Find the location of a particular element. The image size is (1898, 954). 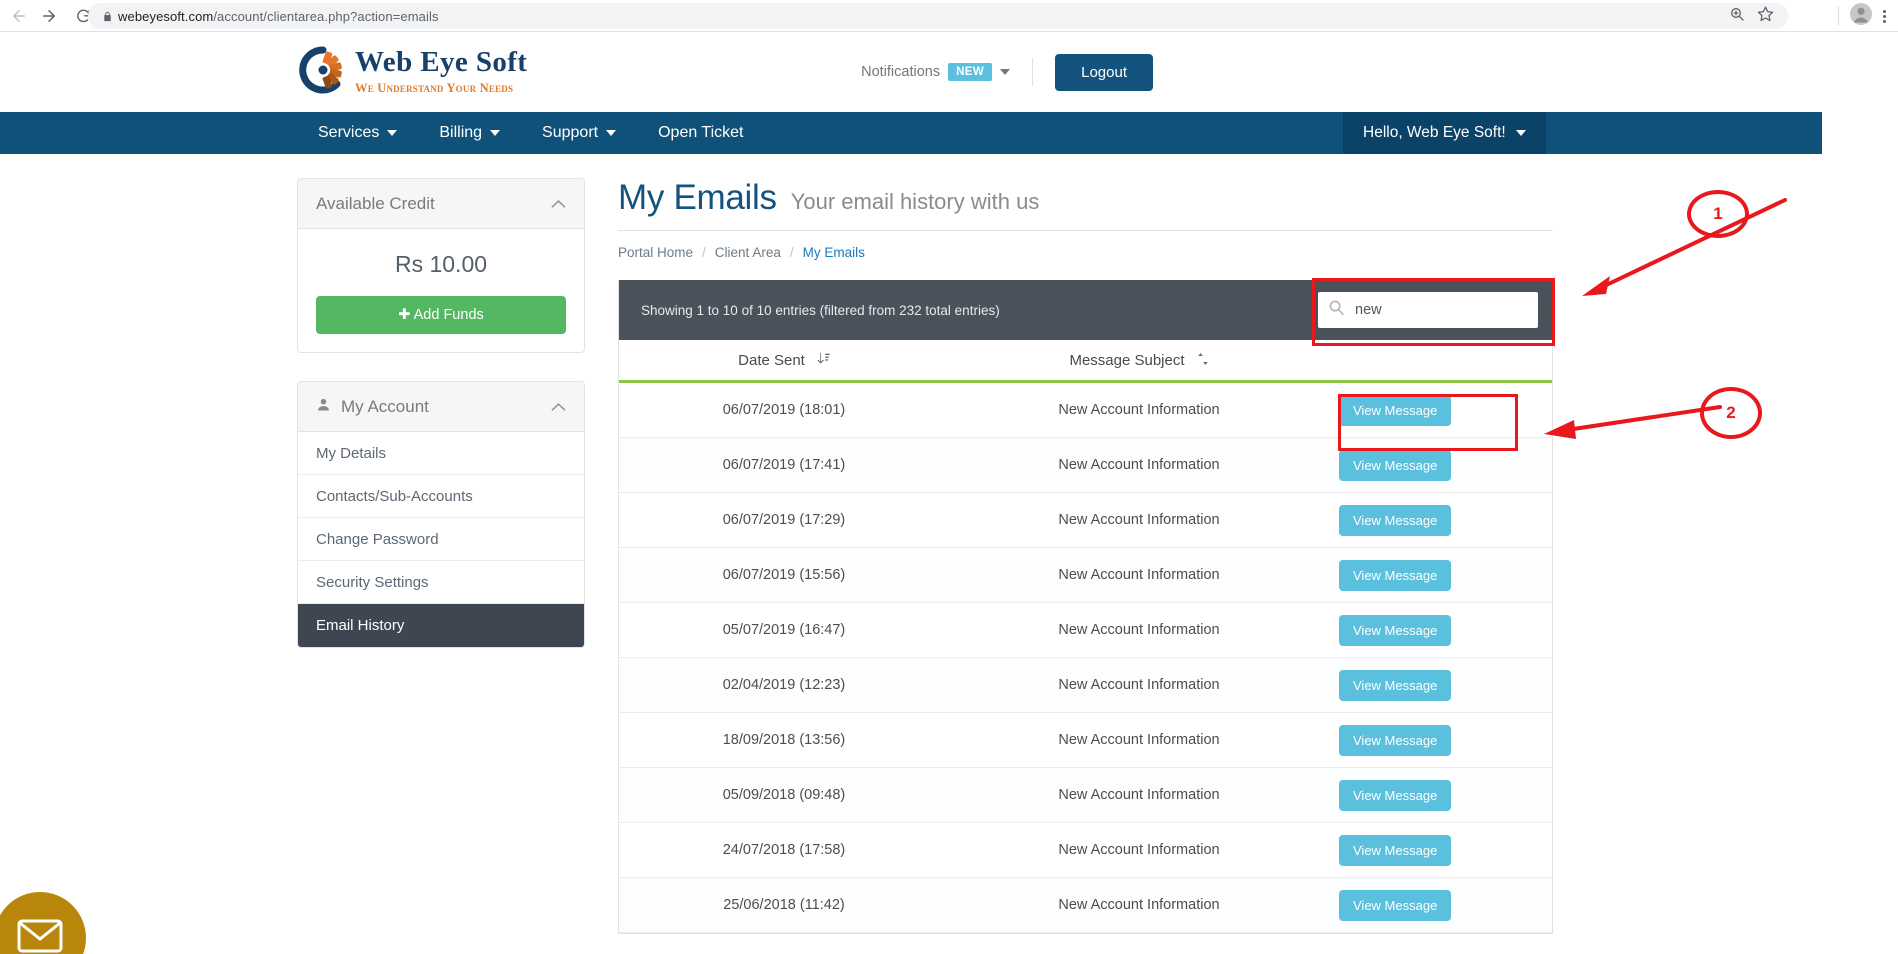

logo-title: Web Eye Soft is located at coordinates (441, 62).